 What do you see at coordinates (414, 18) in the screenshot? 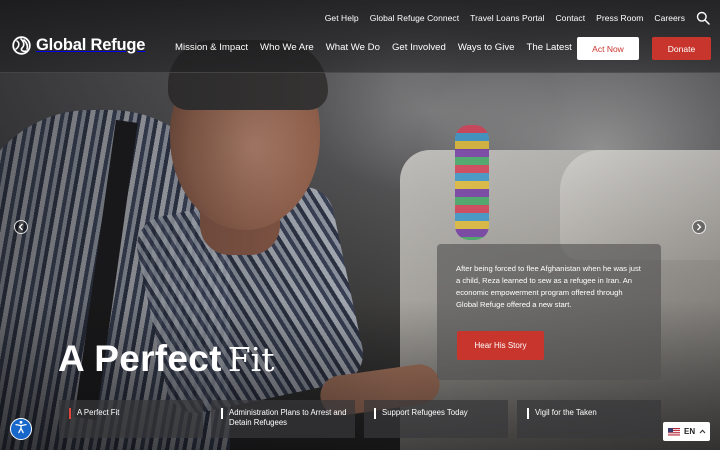
I see `utility-link-global-refuge-connect: Global Refuge Connect` at bounding box center [414, 18].